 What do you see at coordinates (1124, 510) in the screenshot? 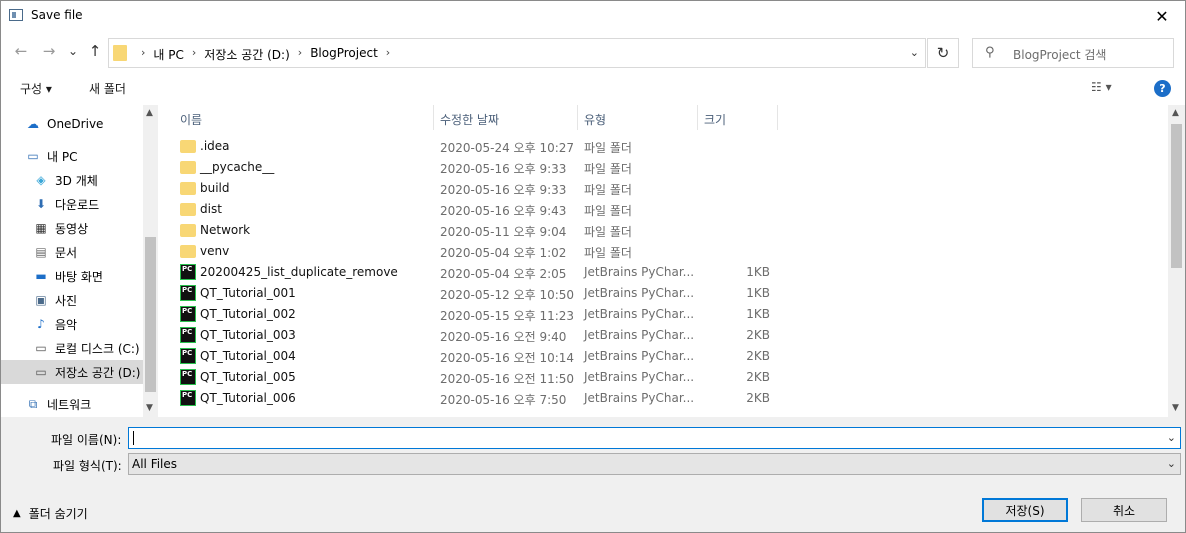
I see `cancel-button: 취소` at bounding box center [1124, 510].